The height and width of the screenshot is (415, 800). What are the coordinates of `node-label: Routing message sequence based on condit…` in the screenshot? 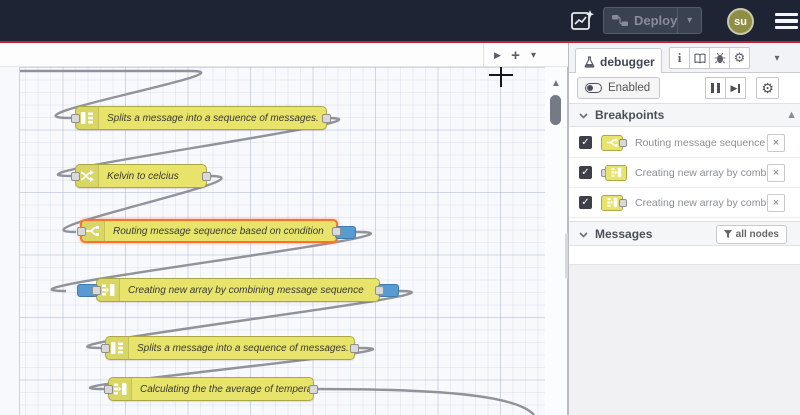 It's located at (218, 231).